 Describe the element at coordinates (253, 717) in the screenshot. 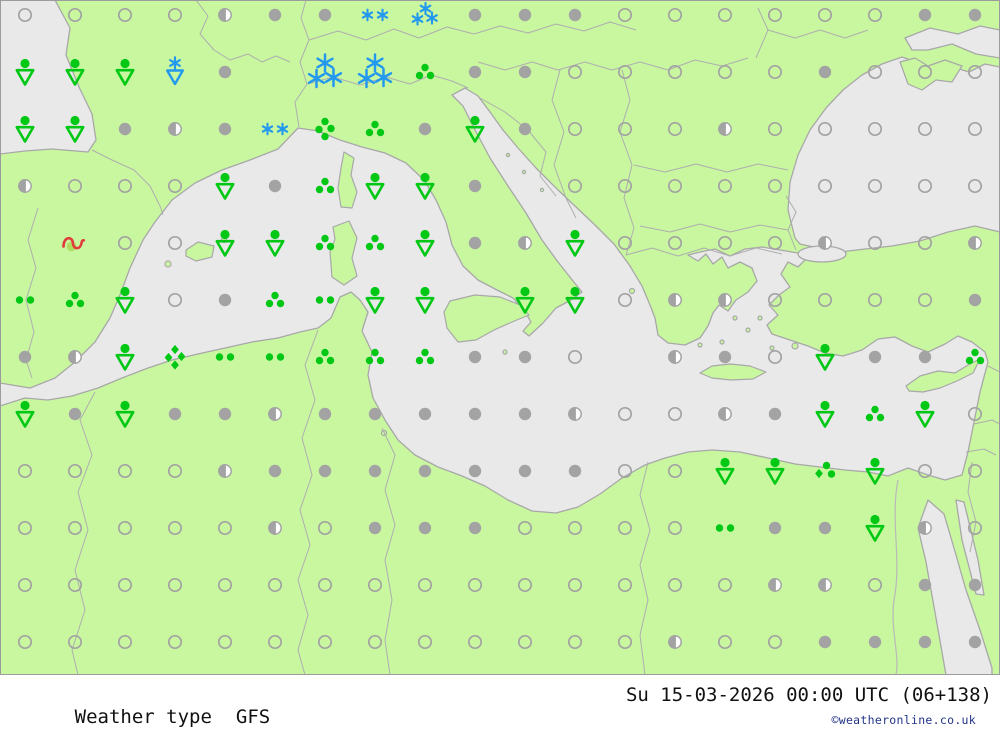

I see `model-label: GFS` at that location.